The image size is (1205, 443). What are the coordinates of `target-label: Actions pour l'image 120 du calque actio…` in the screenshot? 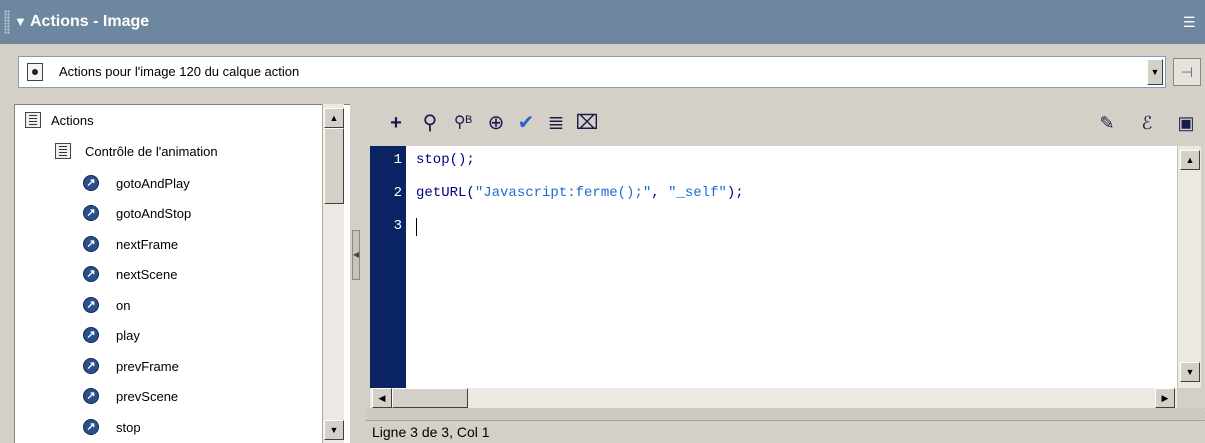 It's located at (179, 71).